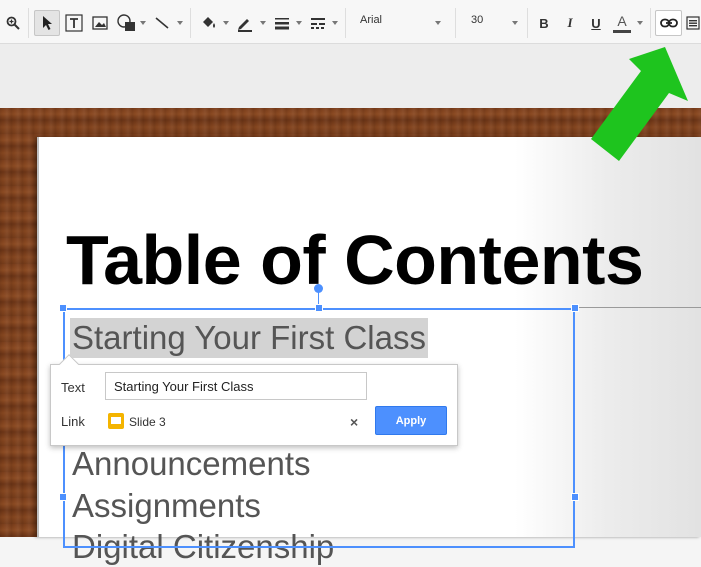 This screenshot has height=567, width=701. I want to click on align-icon, so click(693, 23).